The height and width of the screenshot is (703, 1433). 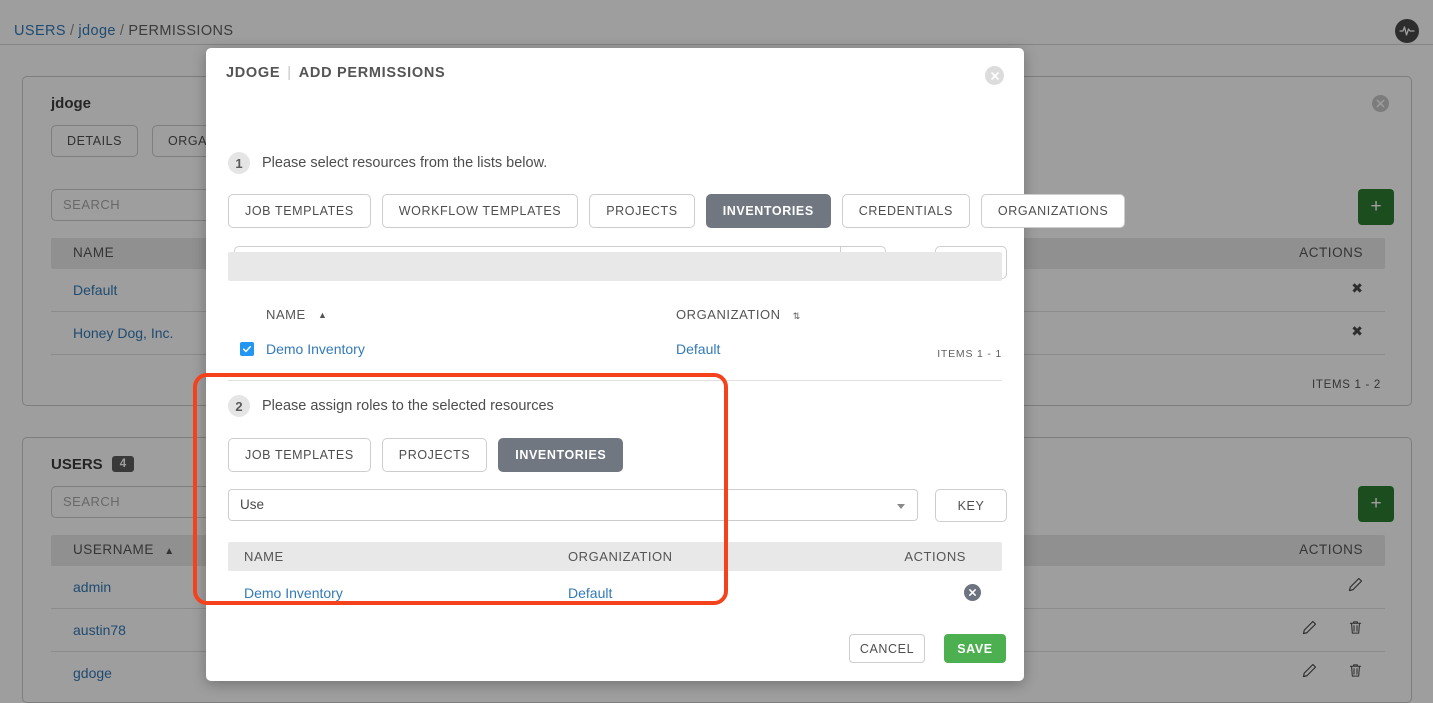 What do you see at coordinates (994, 75) in the screenshot?
I see `close-icon` at bounding box center [994, 75].